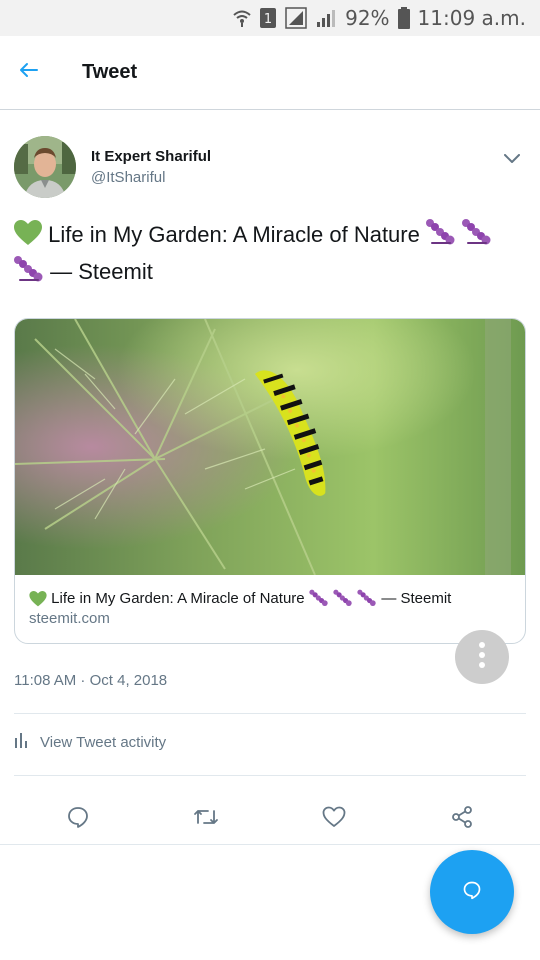 This screenshot has height=960, width=540. Describe the element at coordinates (270, 168) in the screenshot. I see `author-row: It Expert Shariful @ItShariful` at that location.